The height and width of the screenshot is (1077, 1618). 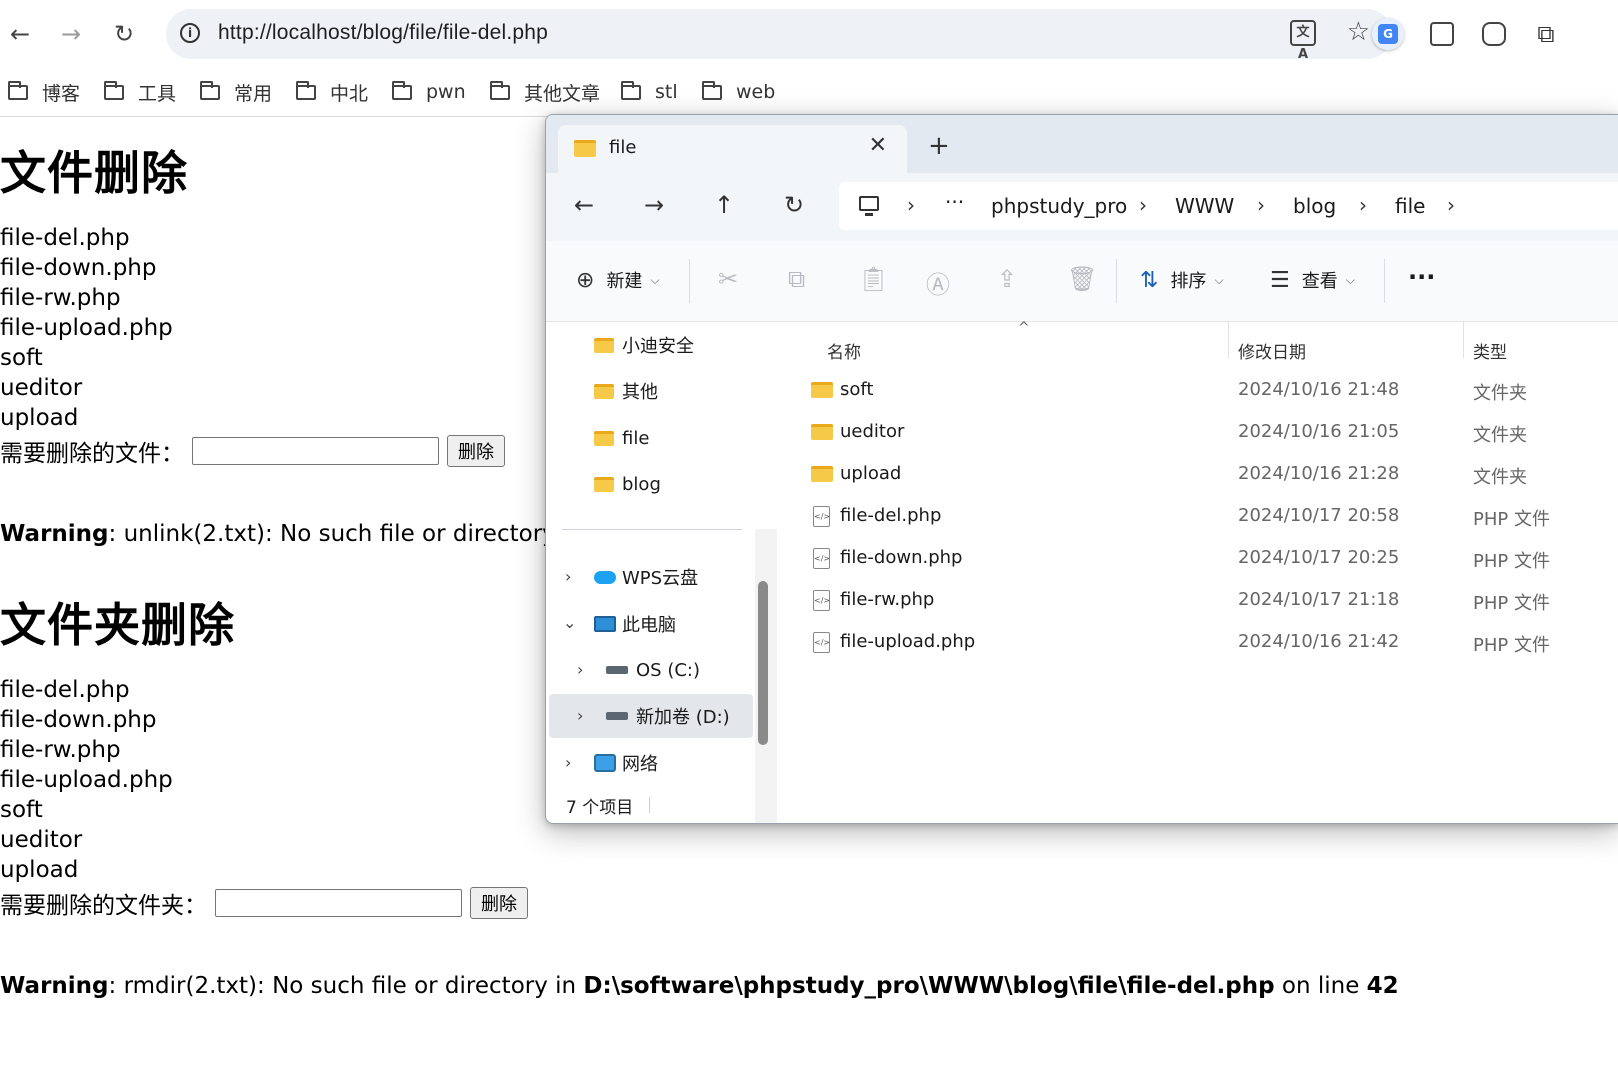 I want to click on list-item: file-down.php, so click(x=78, y=268).